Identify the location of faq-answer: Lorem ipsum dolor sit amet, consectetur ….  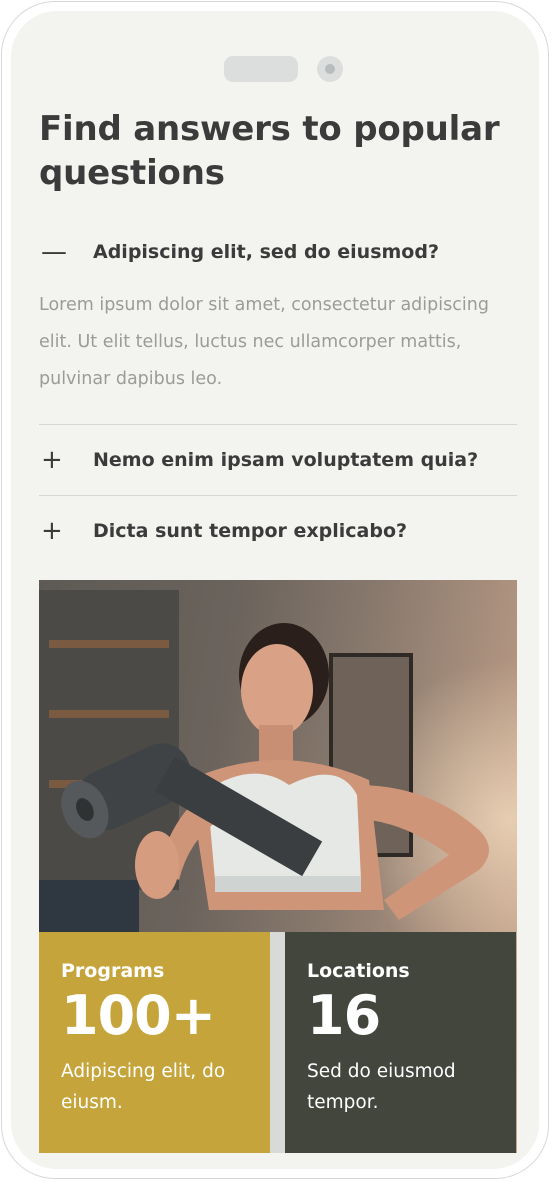
(264, 342).